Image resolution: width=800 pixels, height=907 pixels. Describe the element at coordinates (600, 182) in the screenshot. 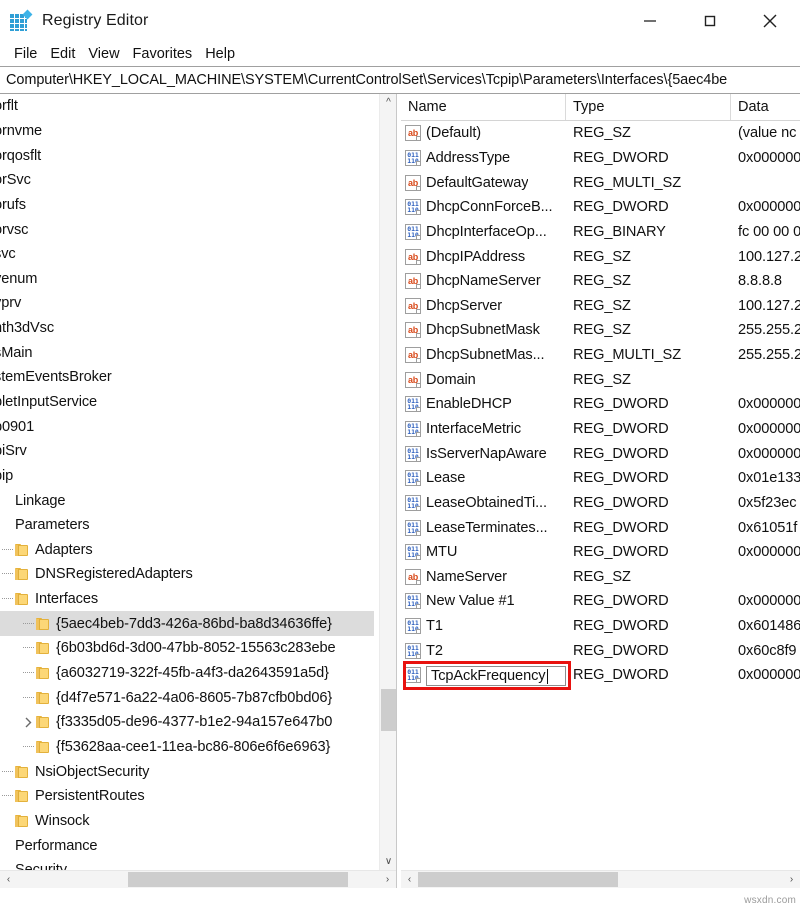

I see `value-row: ab DefaultGateway REG_MULTI_SZ` at that location.